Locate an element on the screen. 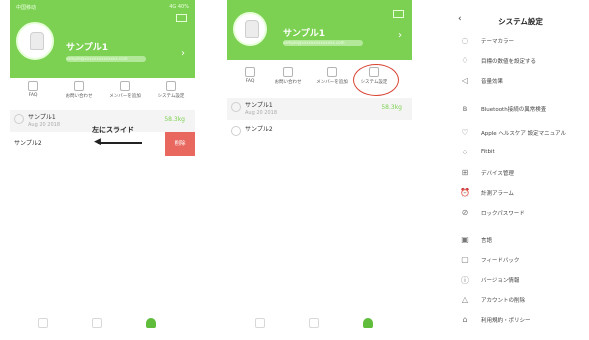 The image size is (589, 340). member-row: サンプル2 is located at coordinates (319, 133).